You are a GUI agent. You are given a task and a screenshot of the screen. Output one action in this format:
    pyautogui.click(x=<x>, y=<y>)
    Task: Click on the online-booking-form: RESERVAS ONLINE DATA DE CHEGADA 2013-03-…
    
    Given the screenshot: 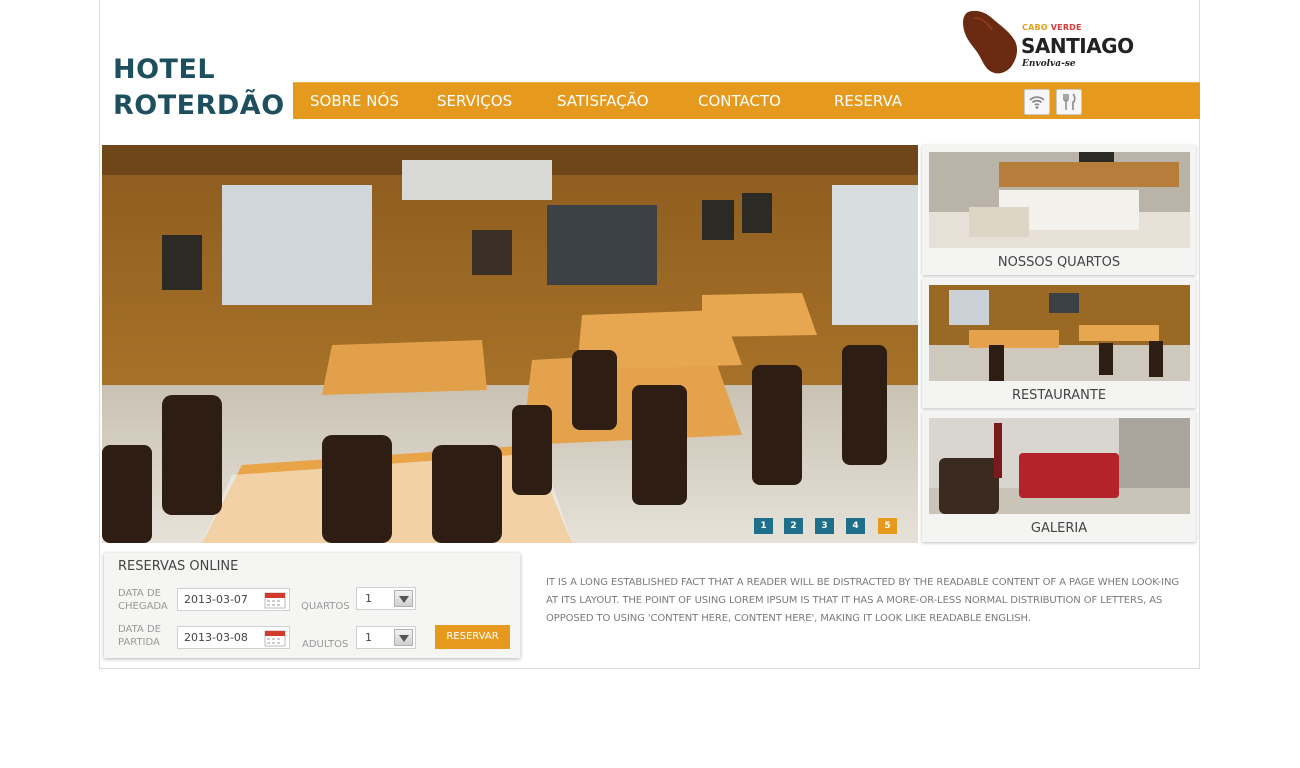 What is the action you would take?
    pyautogui.click(x=312, y=605)
    